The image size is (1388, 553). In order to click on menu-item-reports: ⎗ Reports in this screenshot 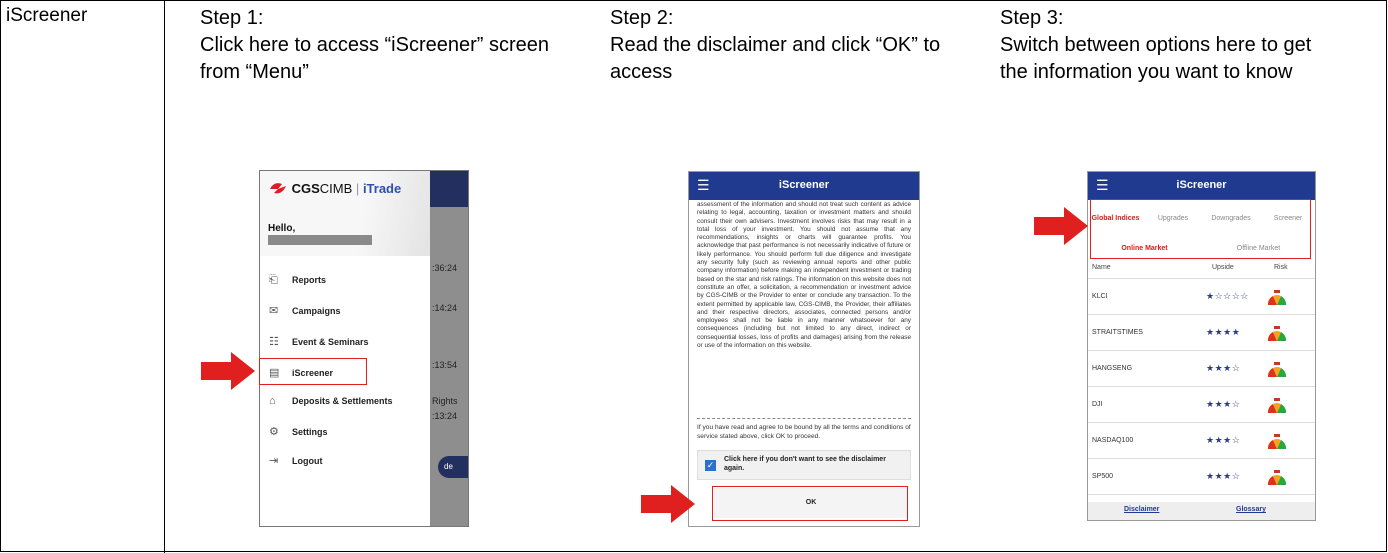, I will do `click(345, 280)`.